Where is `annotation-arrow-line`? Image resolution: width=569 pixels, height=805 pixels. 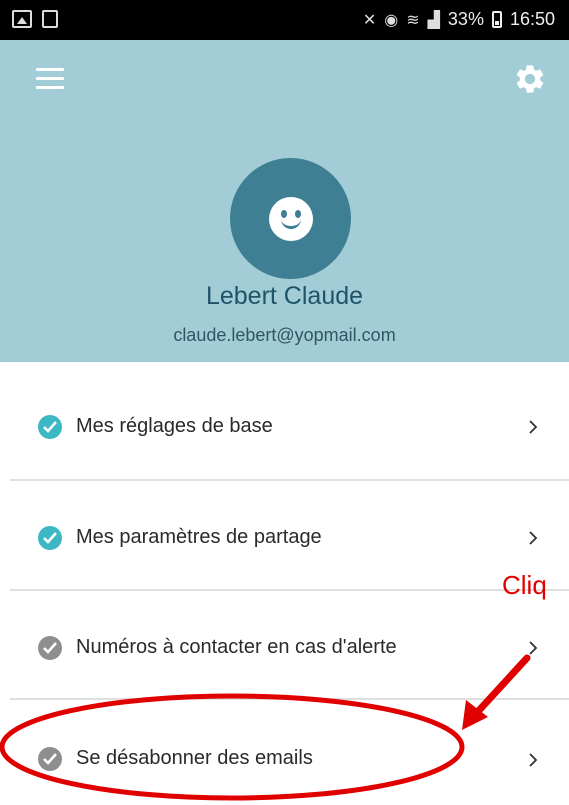
annotation-arrow-line is located at coordinates (499, 688).